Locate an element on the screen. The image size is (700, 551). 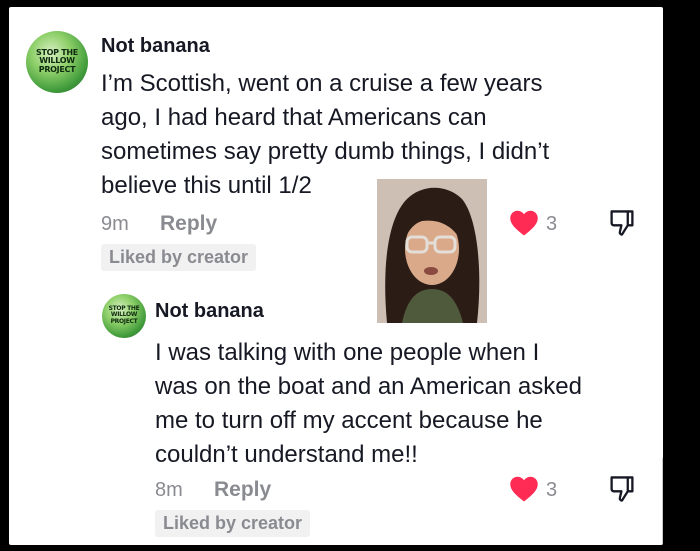
creator-face-illustration is located at coordinates (432, 251).